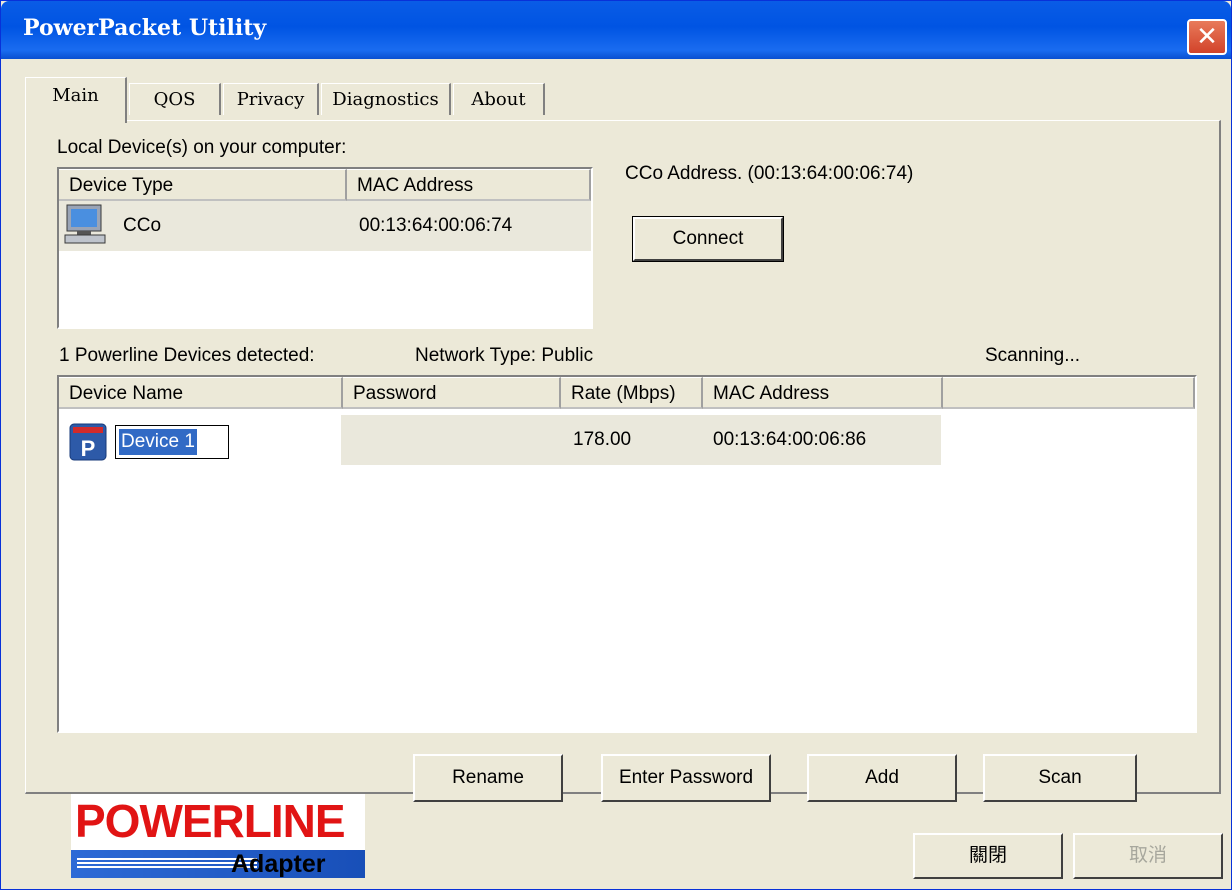 This screenshot has height=890, width=1232. Describe the element at coordinates (76, 100) in the screenshot. I see `tab-main: Main` at that location.